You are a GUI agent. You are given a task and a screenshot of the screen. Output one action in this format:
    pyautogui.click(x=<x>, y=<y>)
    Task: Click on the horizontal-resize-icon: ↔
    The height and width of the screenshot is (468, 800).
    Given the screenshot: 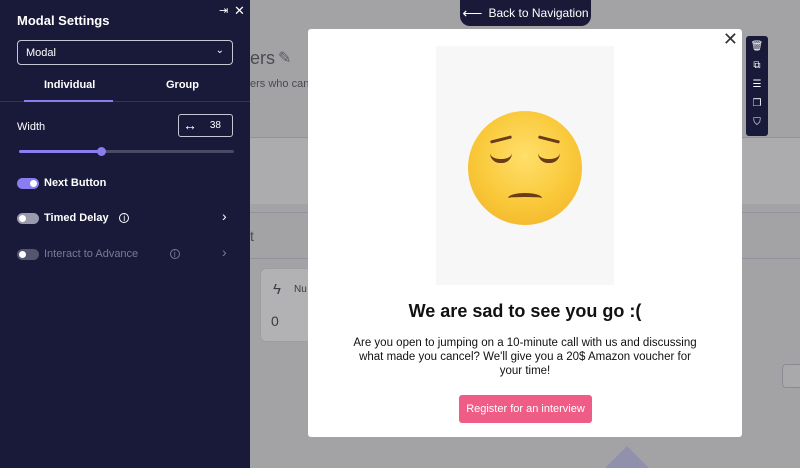 What is the action you would take?
    pyautogui.click(x=190, y=125)
    